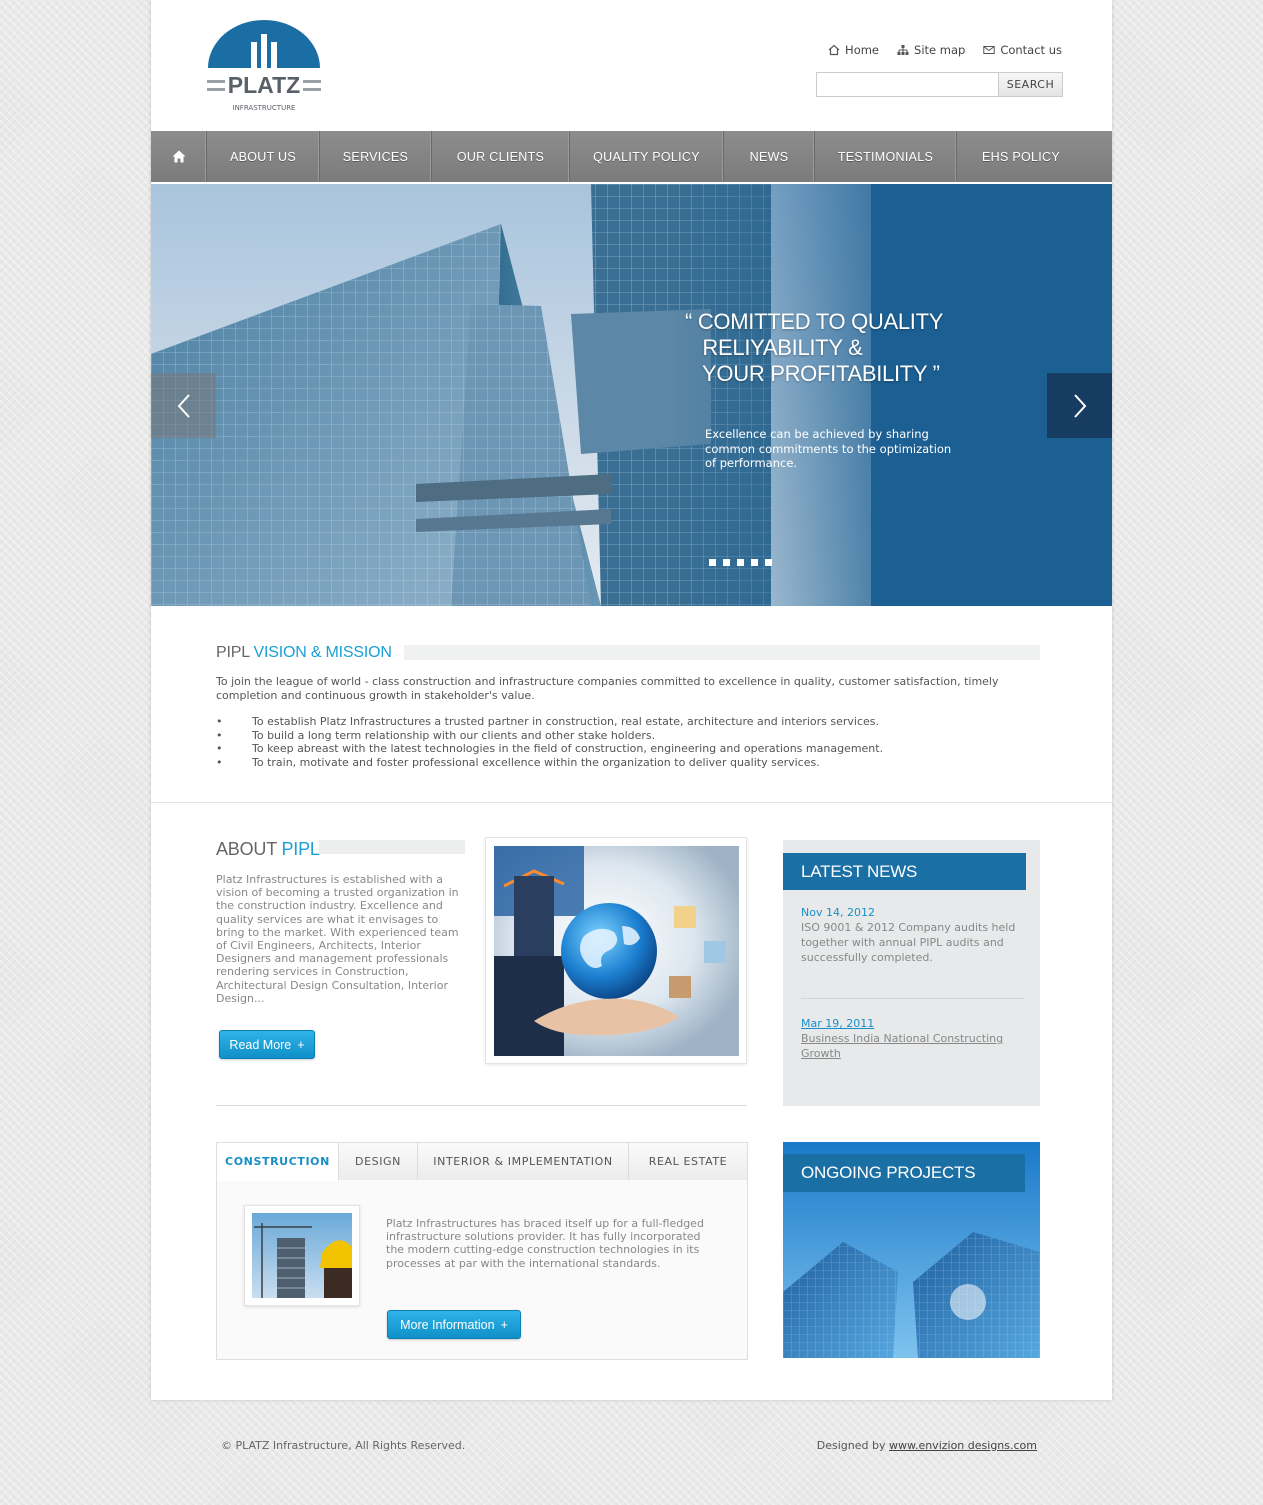  I want to click on news-date: Mar 19, 2011, so click(838, 1023).